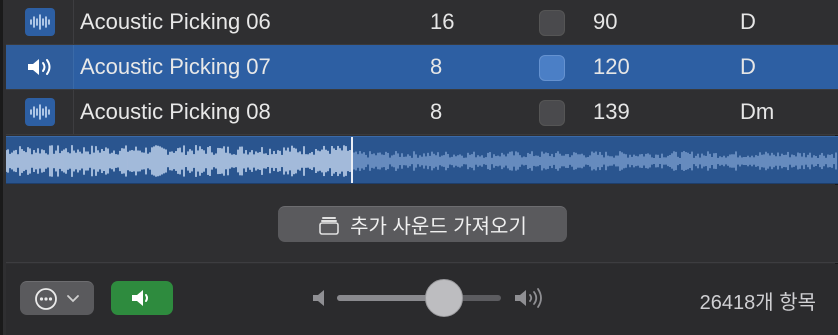 The height and width of the screenshot is (335, 838). I want to click on chevron-down-icon, so click(73, 298).